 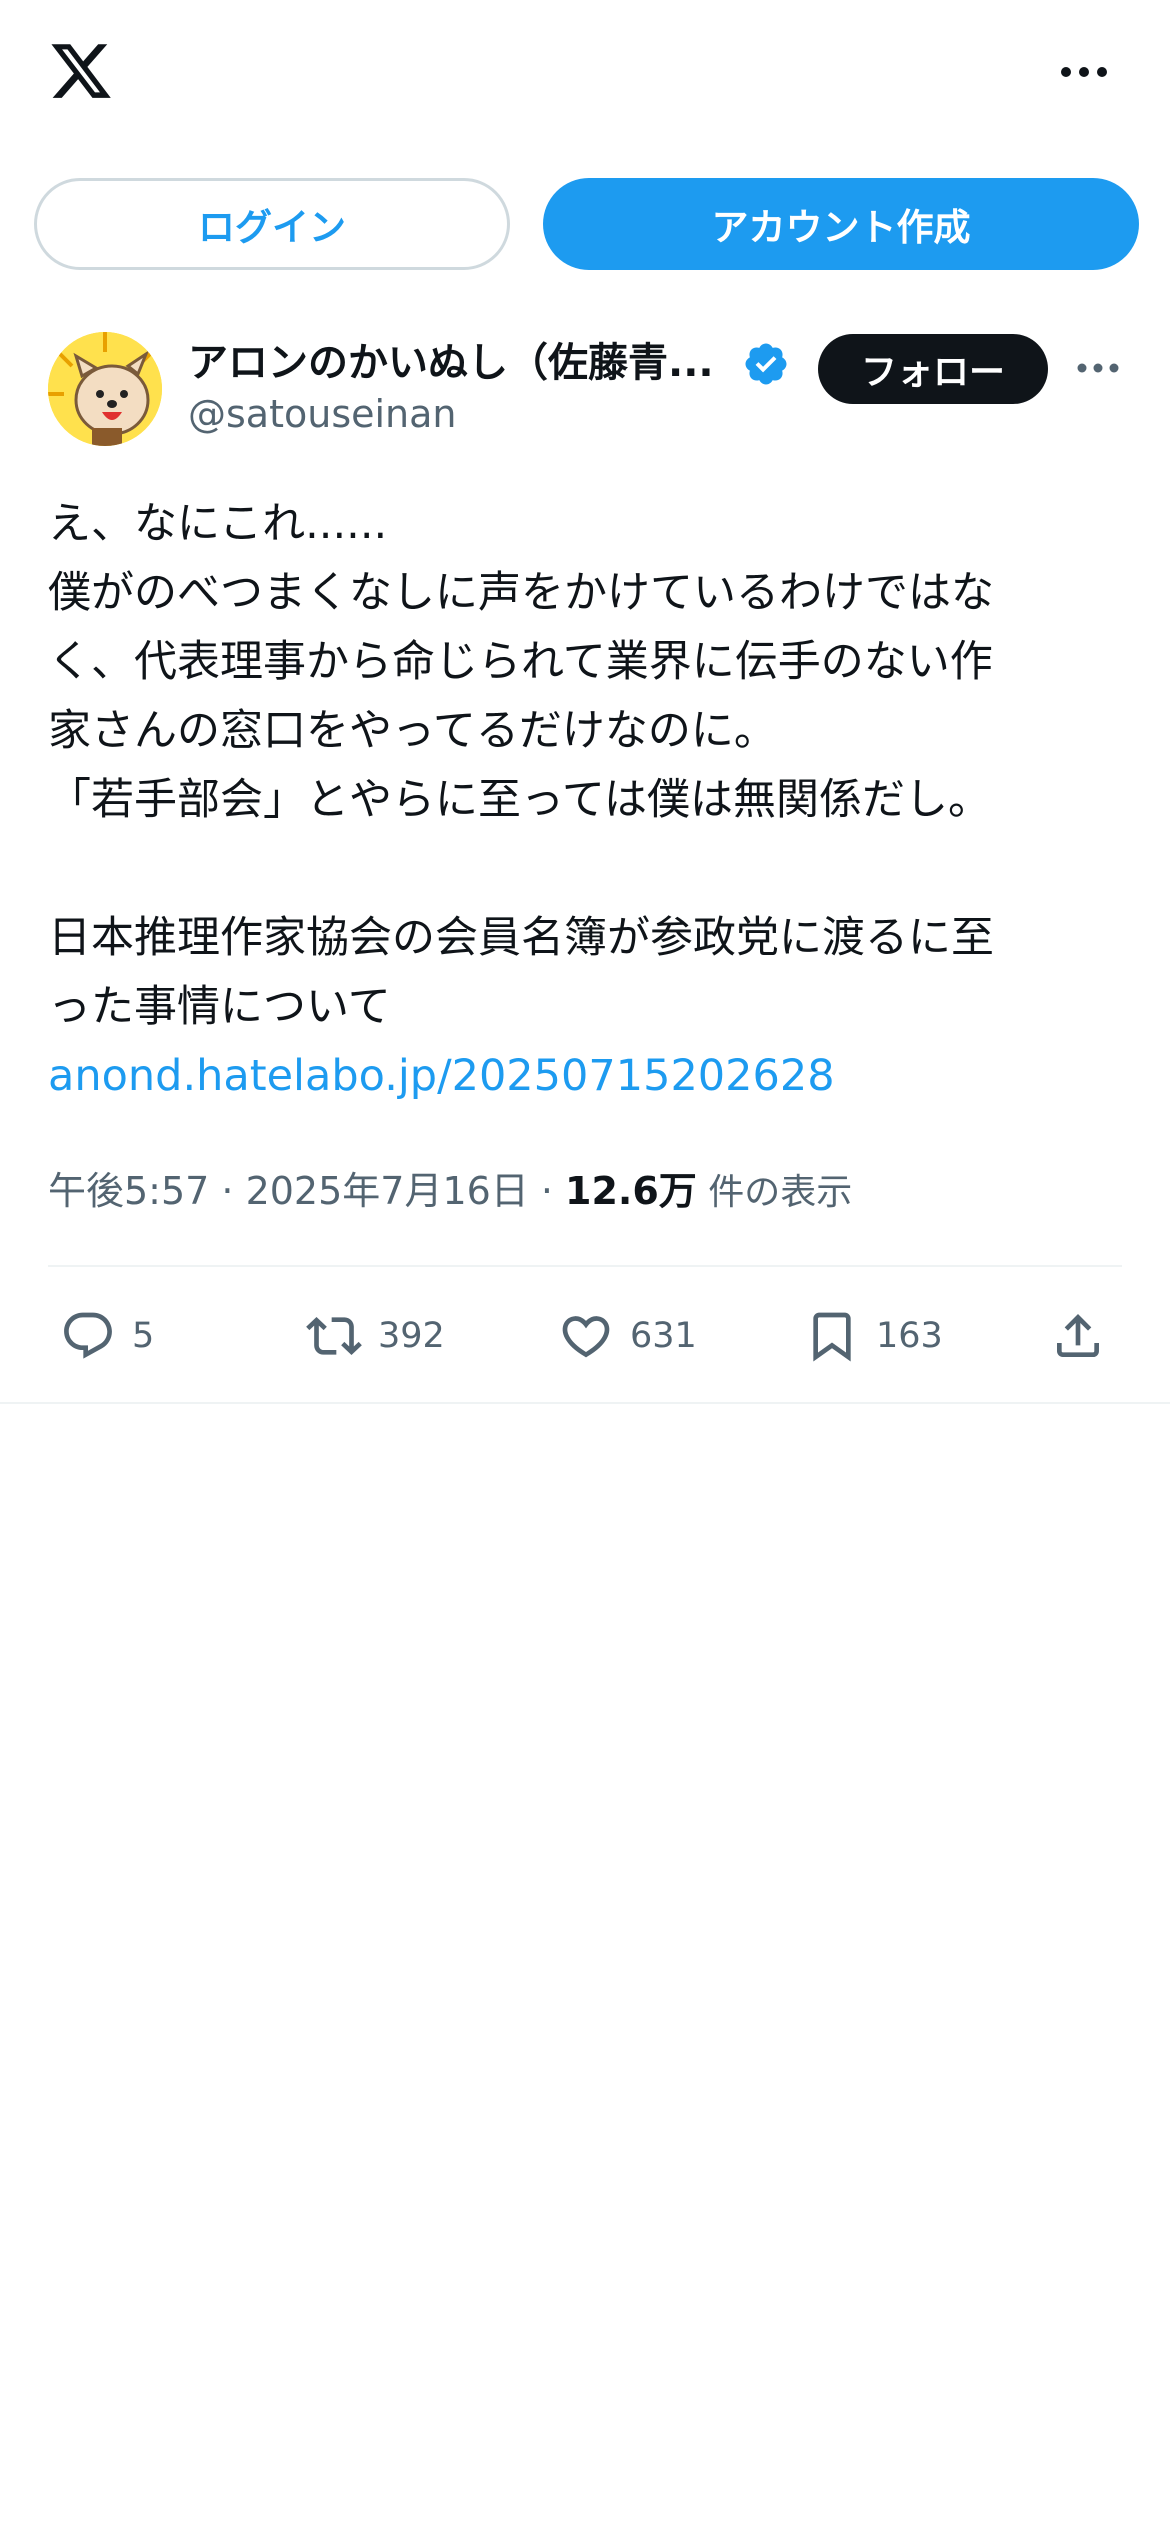 I want to click on auth-buttons: ログイン アカウント作成, so click(x=585, y=224).